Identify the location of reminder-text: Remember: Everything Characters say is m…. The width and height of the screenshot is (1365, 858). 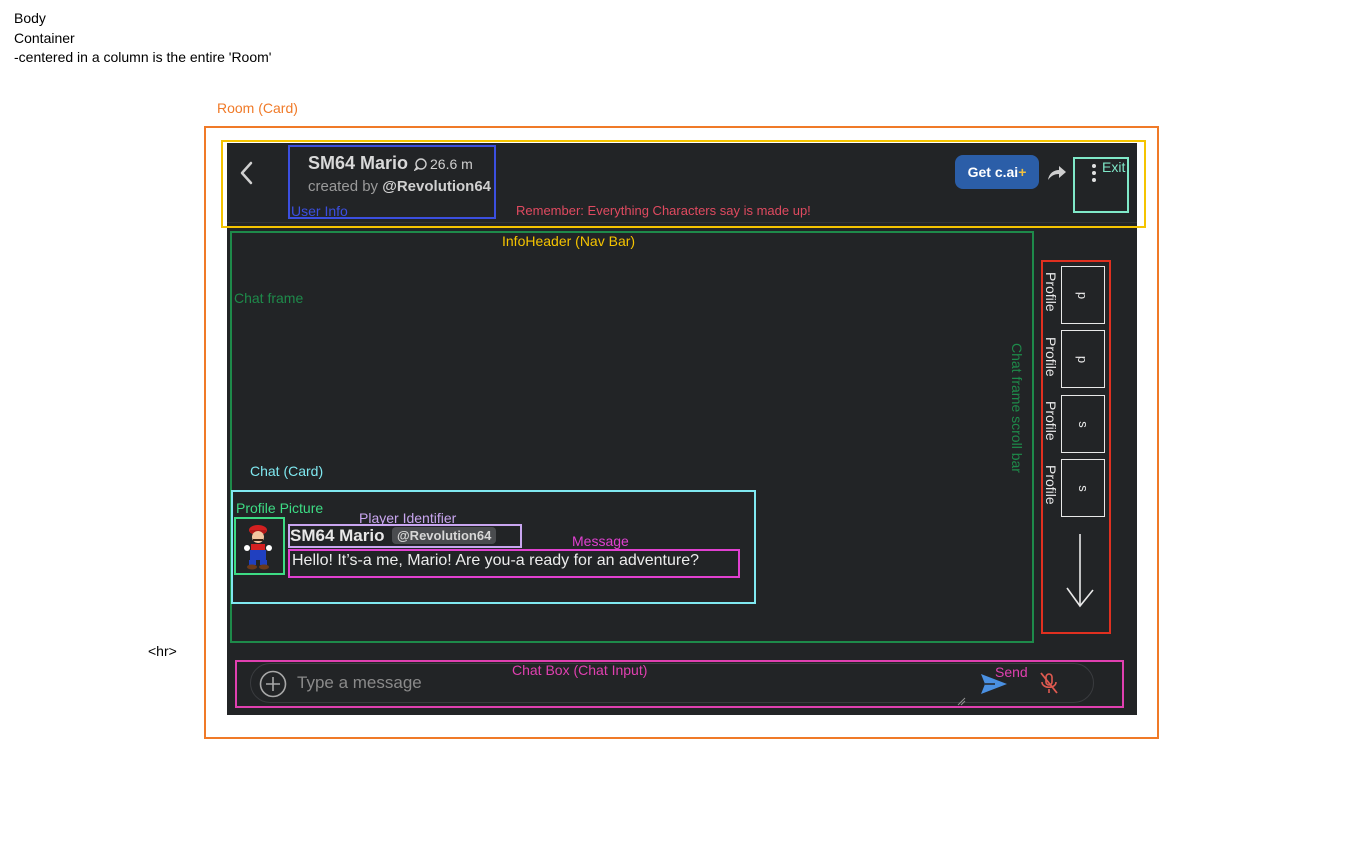
(663, 210).